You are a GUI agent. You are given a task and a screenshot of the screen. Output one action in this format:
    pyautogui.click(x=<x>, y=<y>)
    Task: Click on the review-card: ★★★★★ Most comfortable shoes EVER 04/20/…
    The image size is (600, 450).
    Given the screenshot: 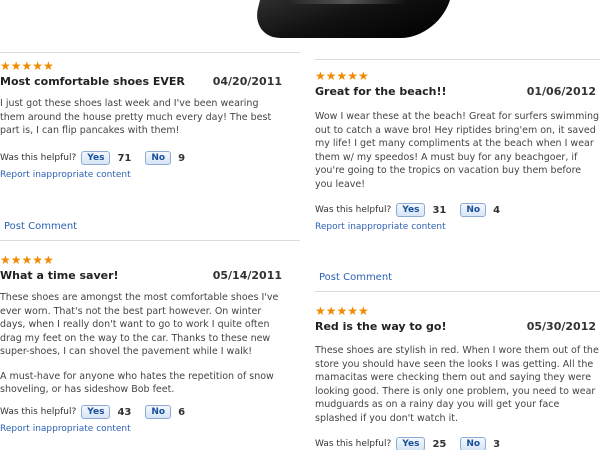 What is the action you would take?
    pyautogui.click(x=150, y=99)
    